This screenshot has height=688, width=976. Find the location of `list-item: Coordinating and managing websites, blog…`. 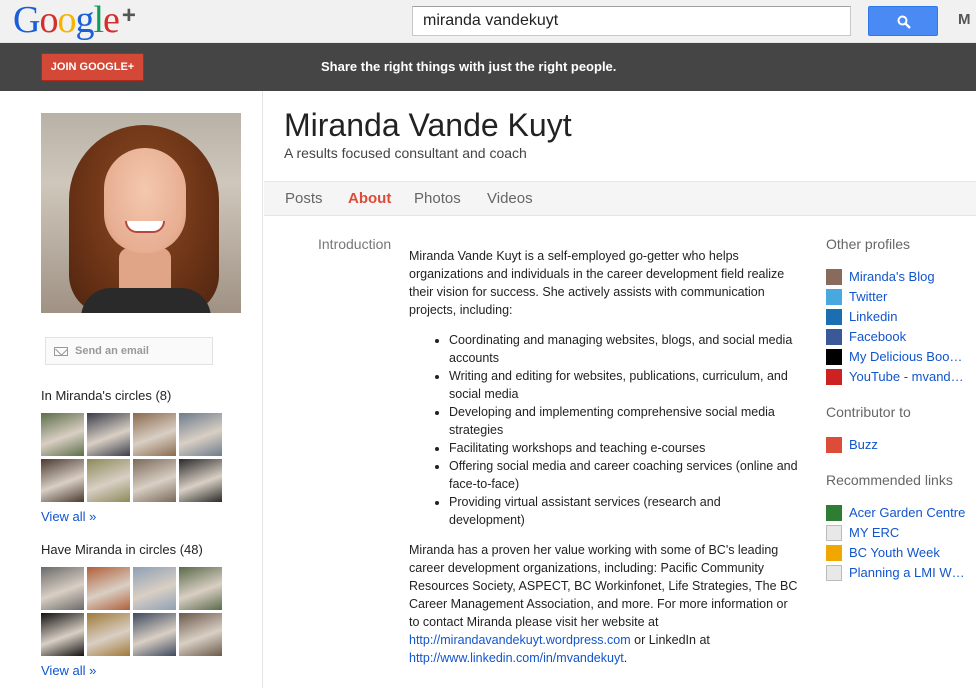

list-item: Coordinating and managing websites, blog… is located at coordinates (624, 349).